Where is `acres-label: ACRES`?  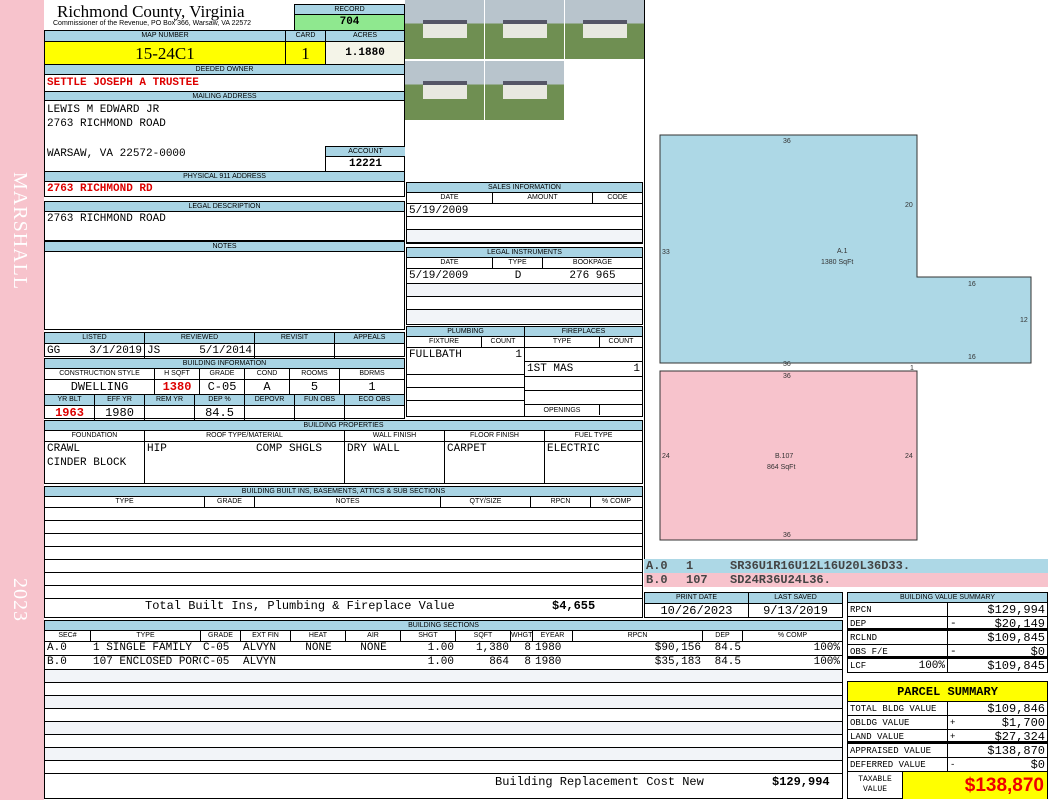
acres-label: ACRES is located at coordinates (365, 35).